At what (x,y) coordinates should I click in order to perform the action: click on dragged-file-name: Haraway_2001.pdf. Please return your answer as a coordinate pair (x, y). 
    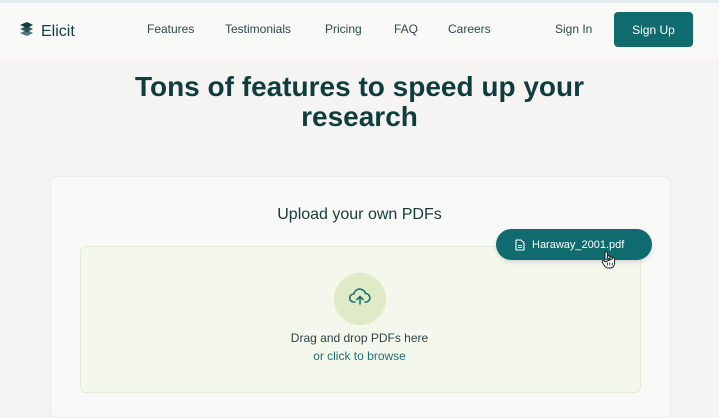
    Looking at the image, I should click on (578, 244).